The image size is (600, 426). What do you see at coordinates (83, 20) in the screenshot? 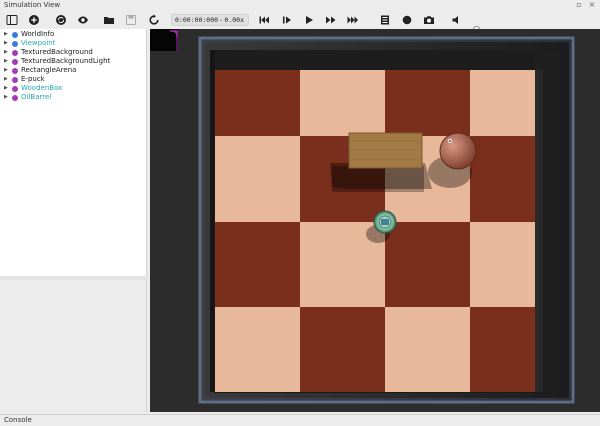
I see `eye-icon` at bounding box center [83, 20].